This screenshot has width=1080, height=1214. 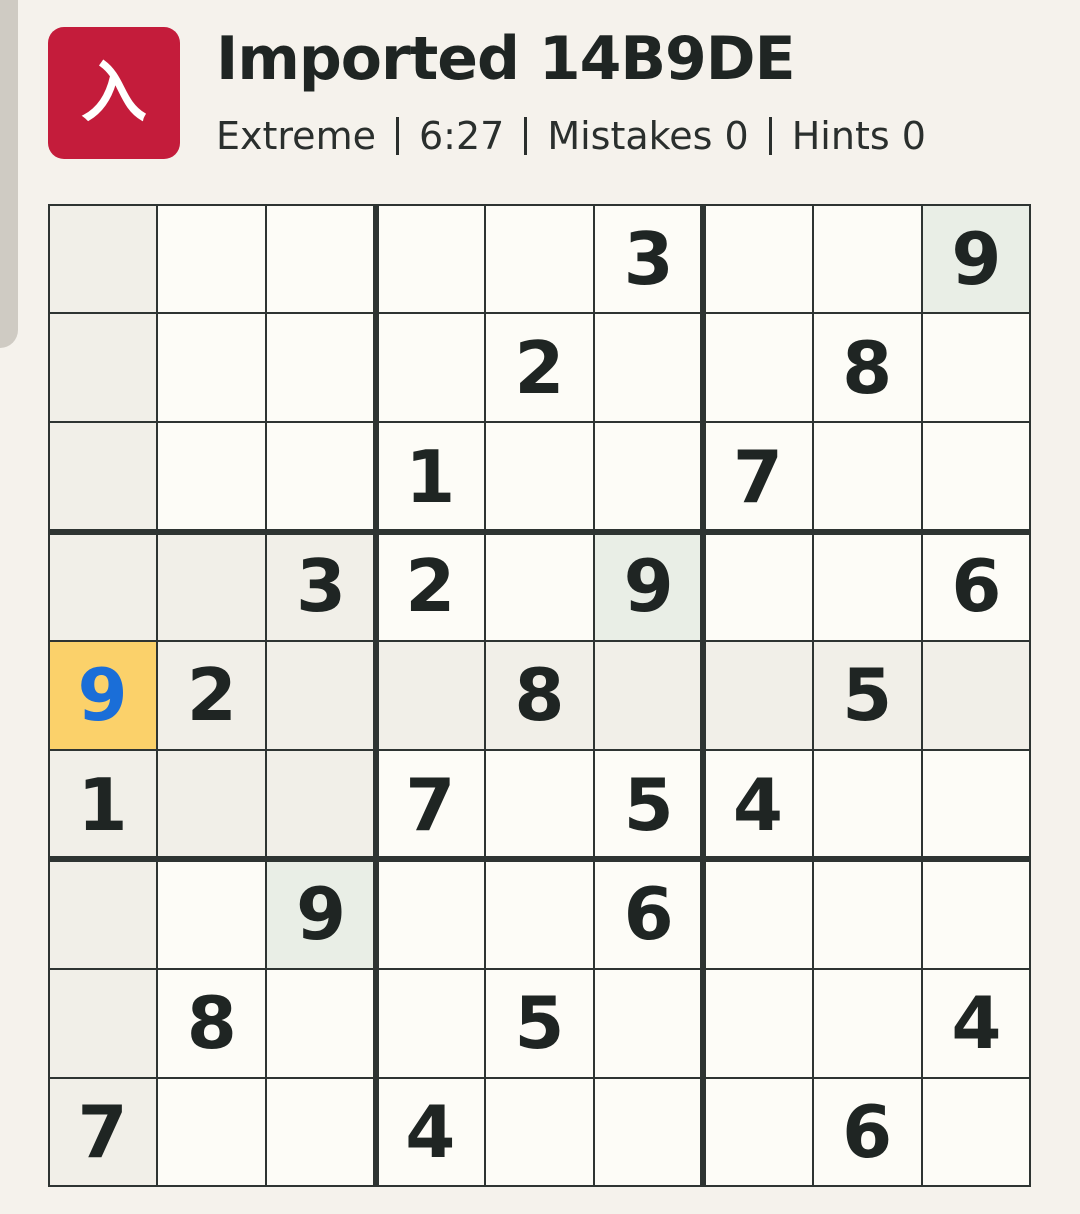 What do you see at coordinates (648, 913) in the screenshot?
I see `sudoku-cell-r7c6: 6` at bounding box center [648, 913].